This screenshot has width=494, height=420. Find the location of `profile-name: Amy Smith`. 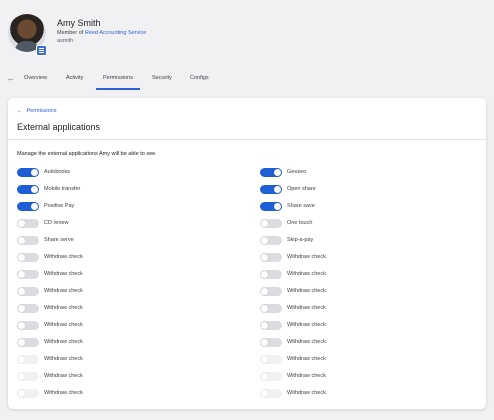

profile-name: Amy Smith is located at coordinates (79, 23).